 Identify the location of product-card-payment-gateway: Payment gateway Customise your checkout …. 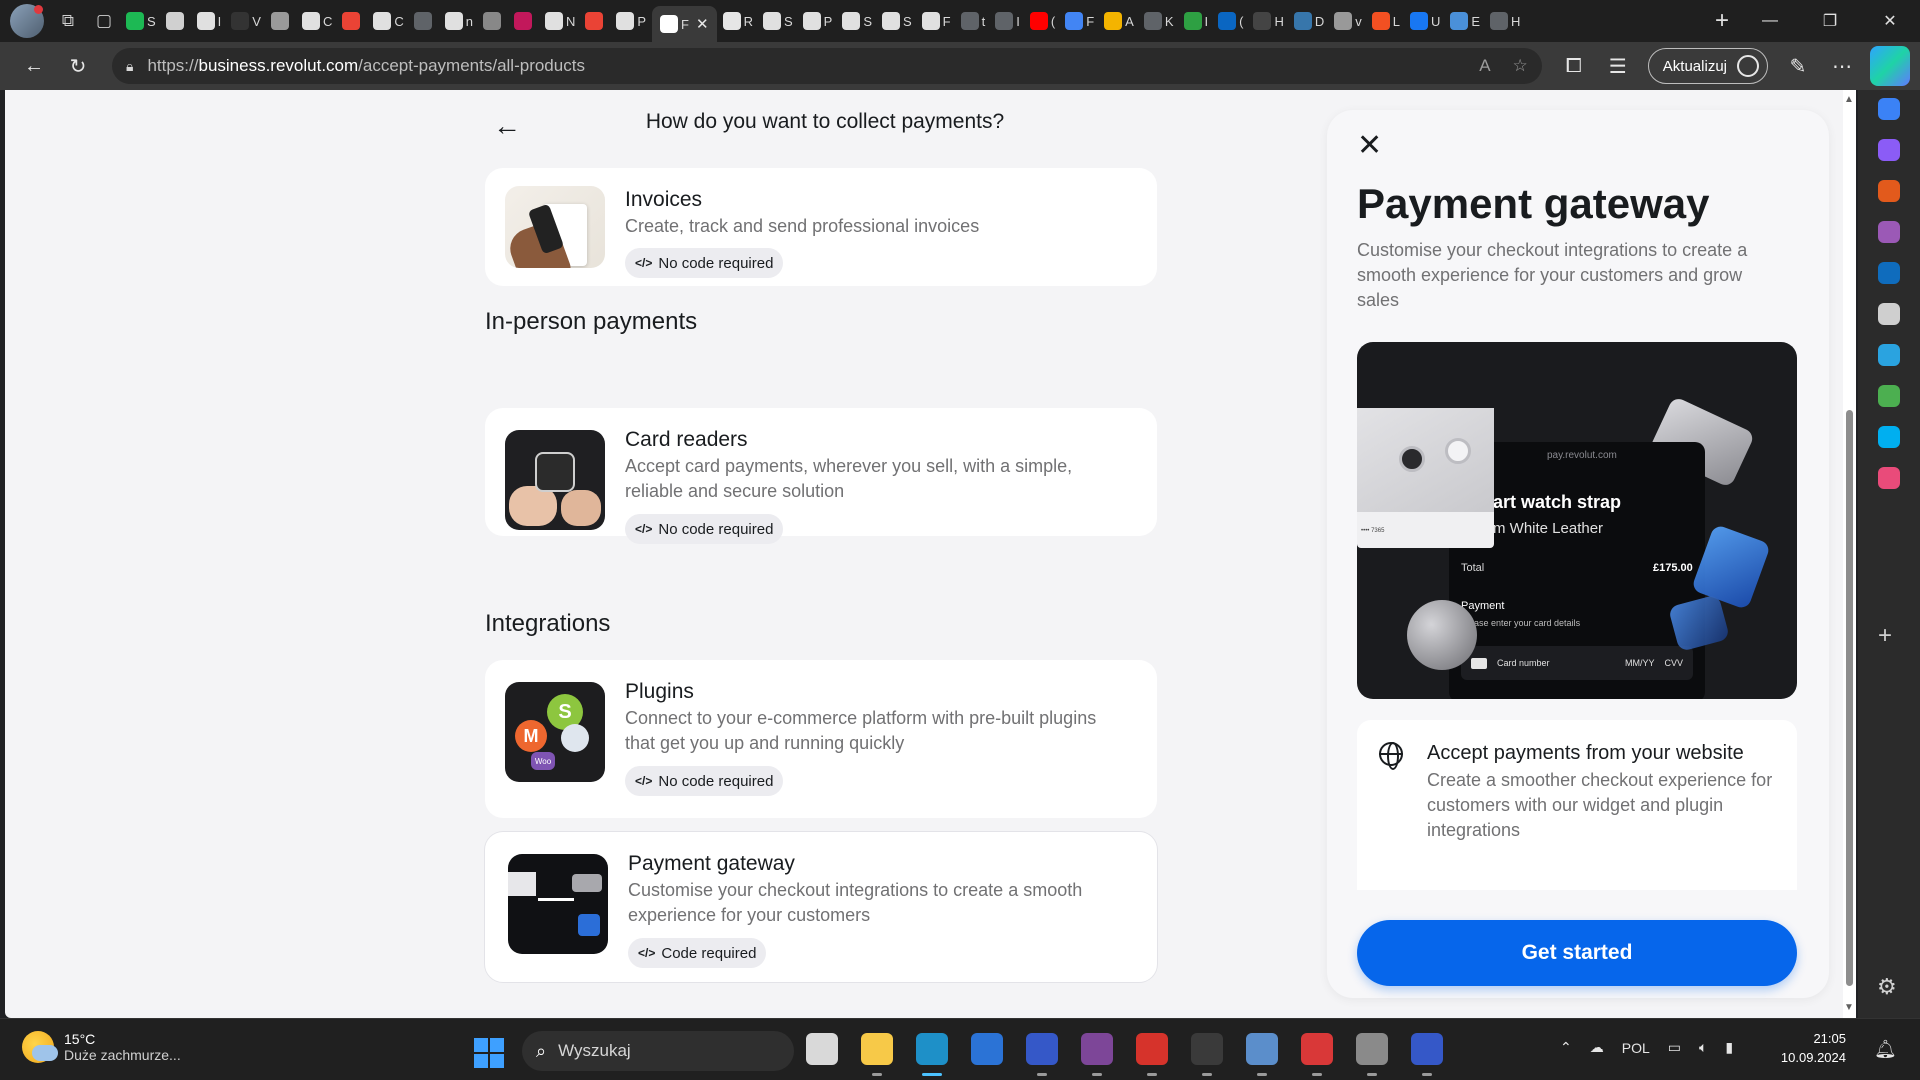
(821, 907).